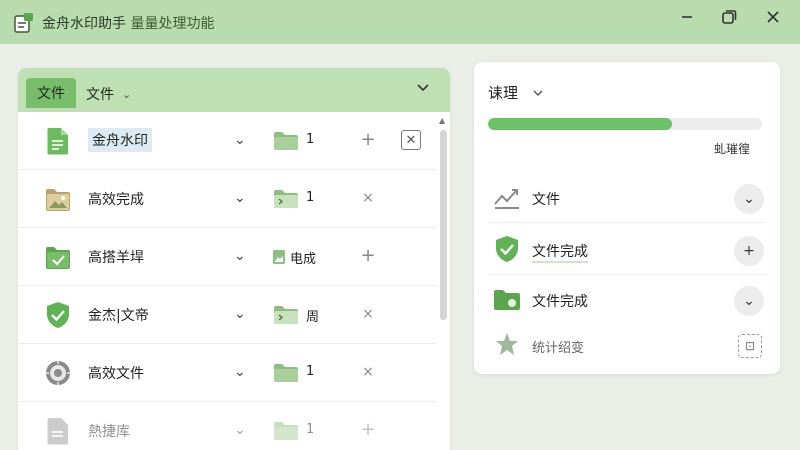  Describe the element at coordinates (227, 141) in the screenshot. I see `file-row: 金舟水印 ⌄ 1 + ✕` at that location.